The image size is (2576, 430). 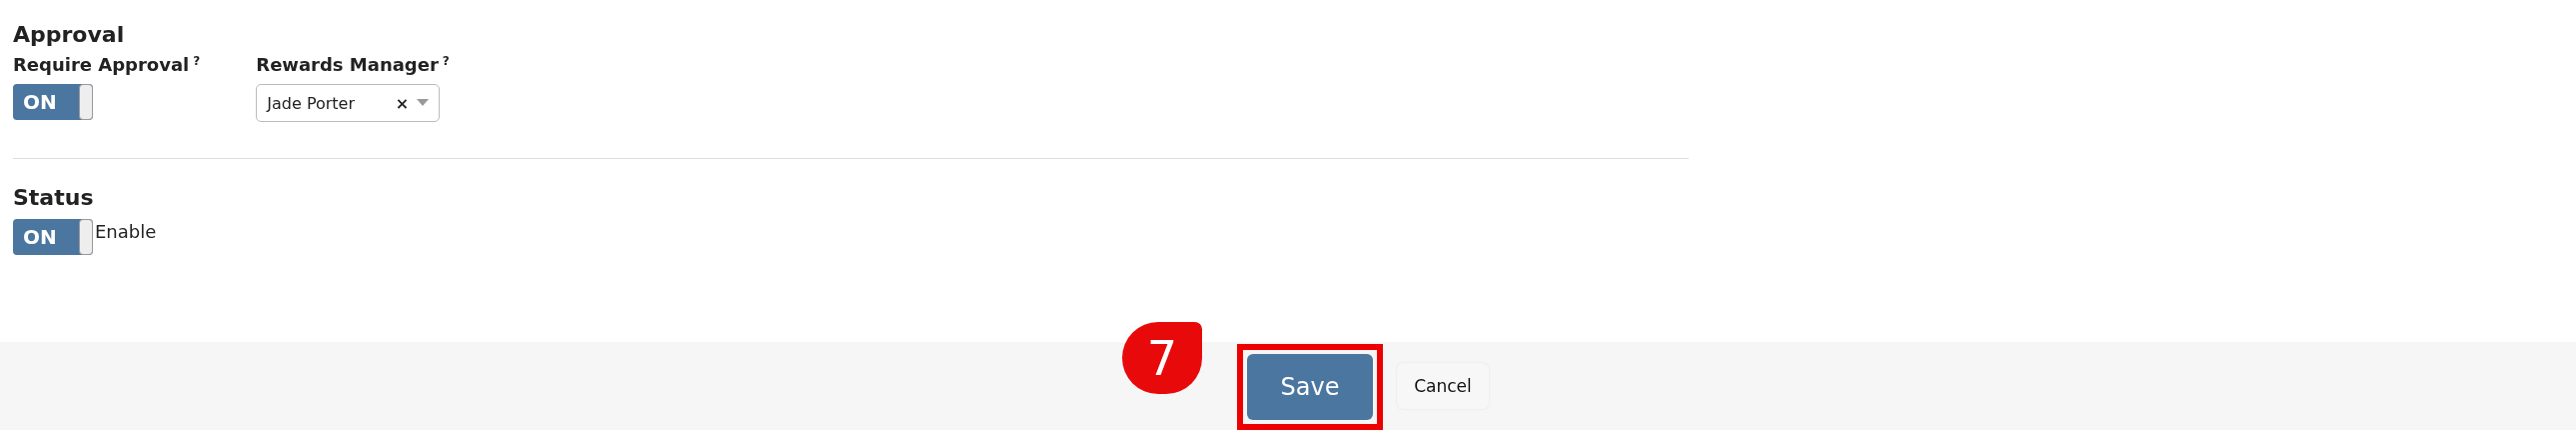 What do you see at coordinates (1162, 358) in the screenshot?
I see `callout-marker: 7` at bounding box center [1162, 358].